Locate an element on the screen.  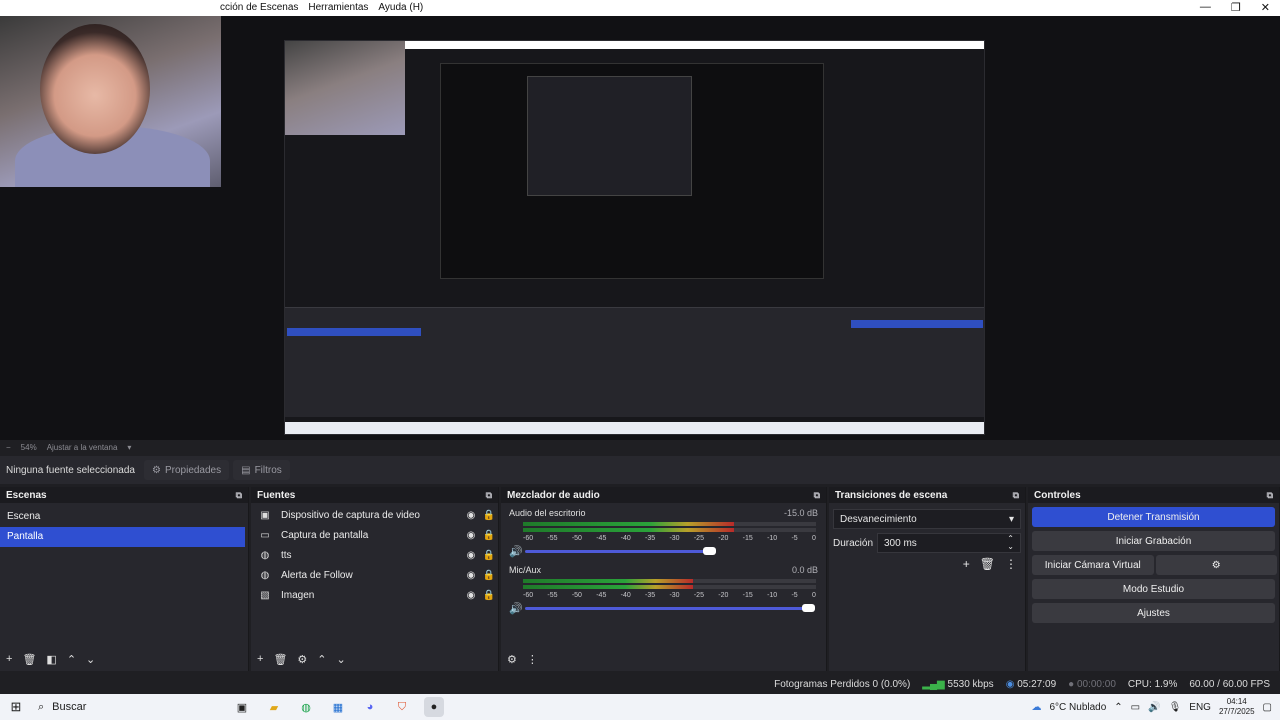
weather-icon: ☁ is located at coordinates (1036, 707).